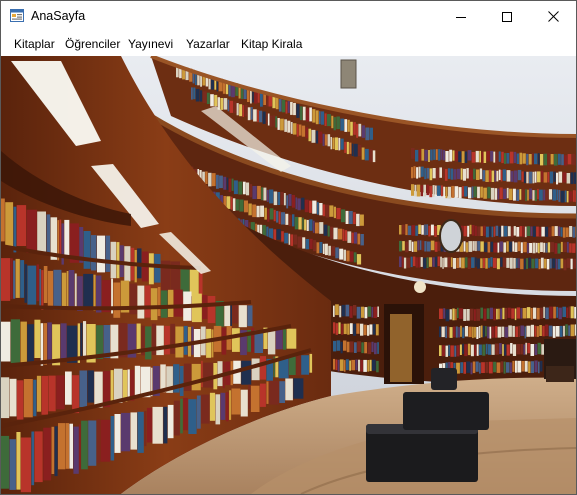 This screenshot has width=577, height=495. What do you see at coordinates (553, 16) in the screenshot?
I see `close-button` at bounding box center [553, 16].